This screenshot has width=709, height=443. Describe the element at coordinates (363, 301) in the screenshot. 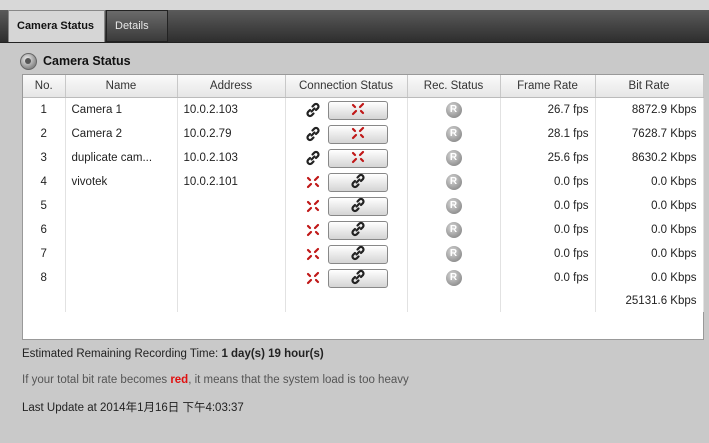

I see `total-row: 25131.6 Kbps` at that location.